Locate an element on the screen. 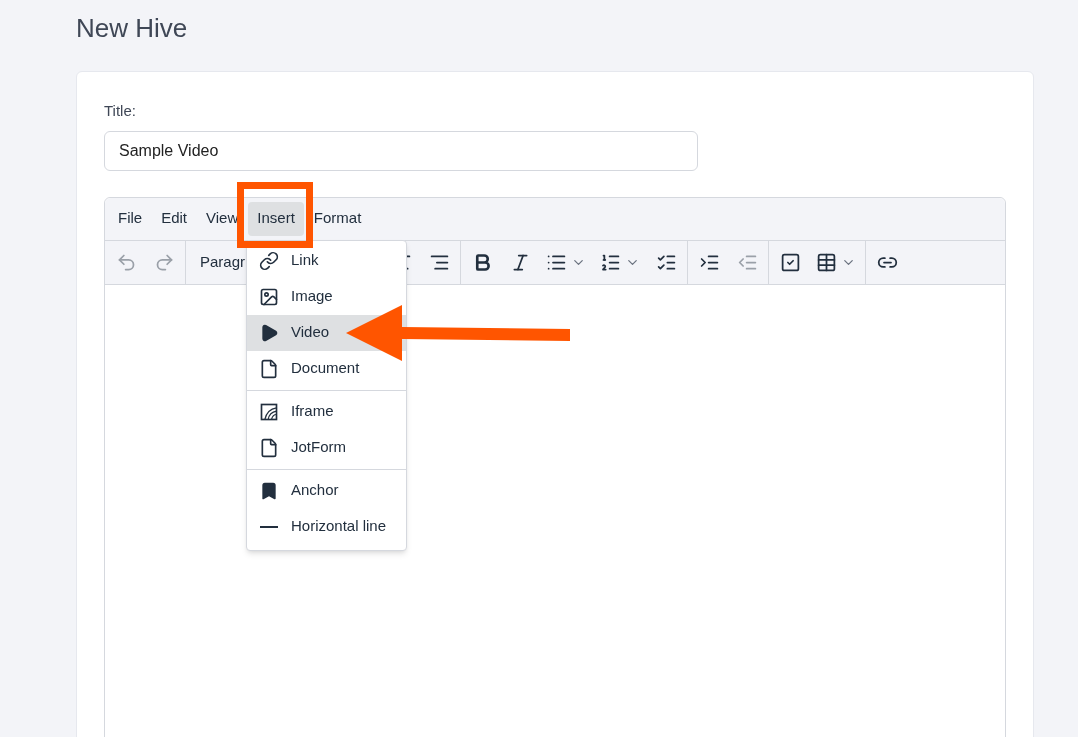 The image size is (1078, 737). page-title: New Hive is located at coordinates (132, 28).